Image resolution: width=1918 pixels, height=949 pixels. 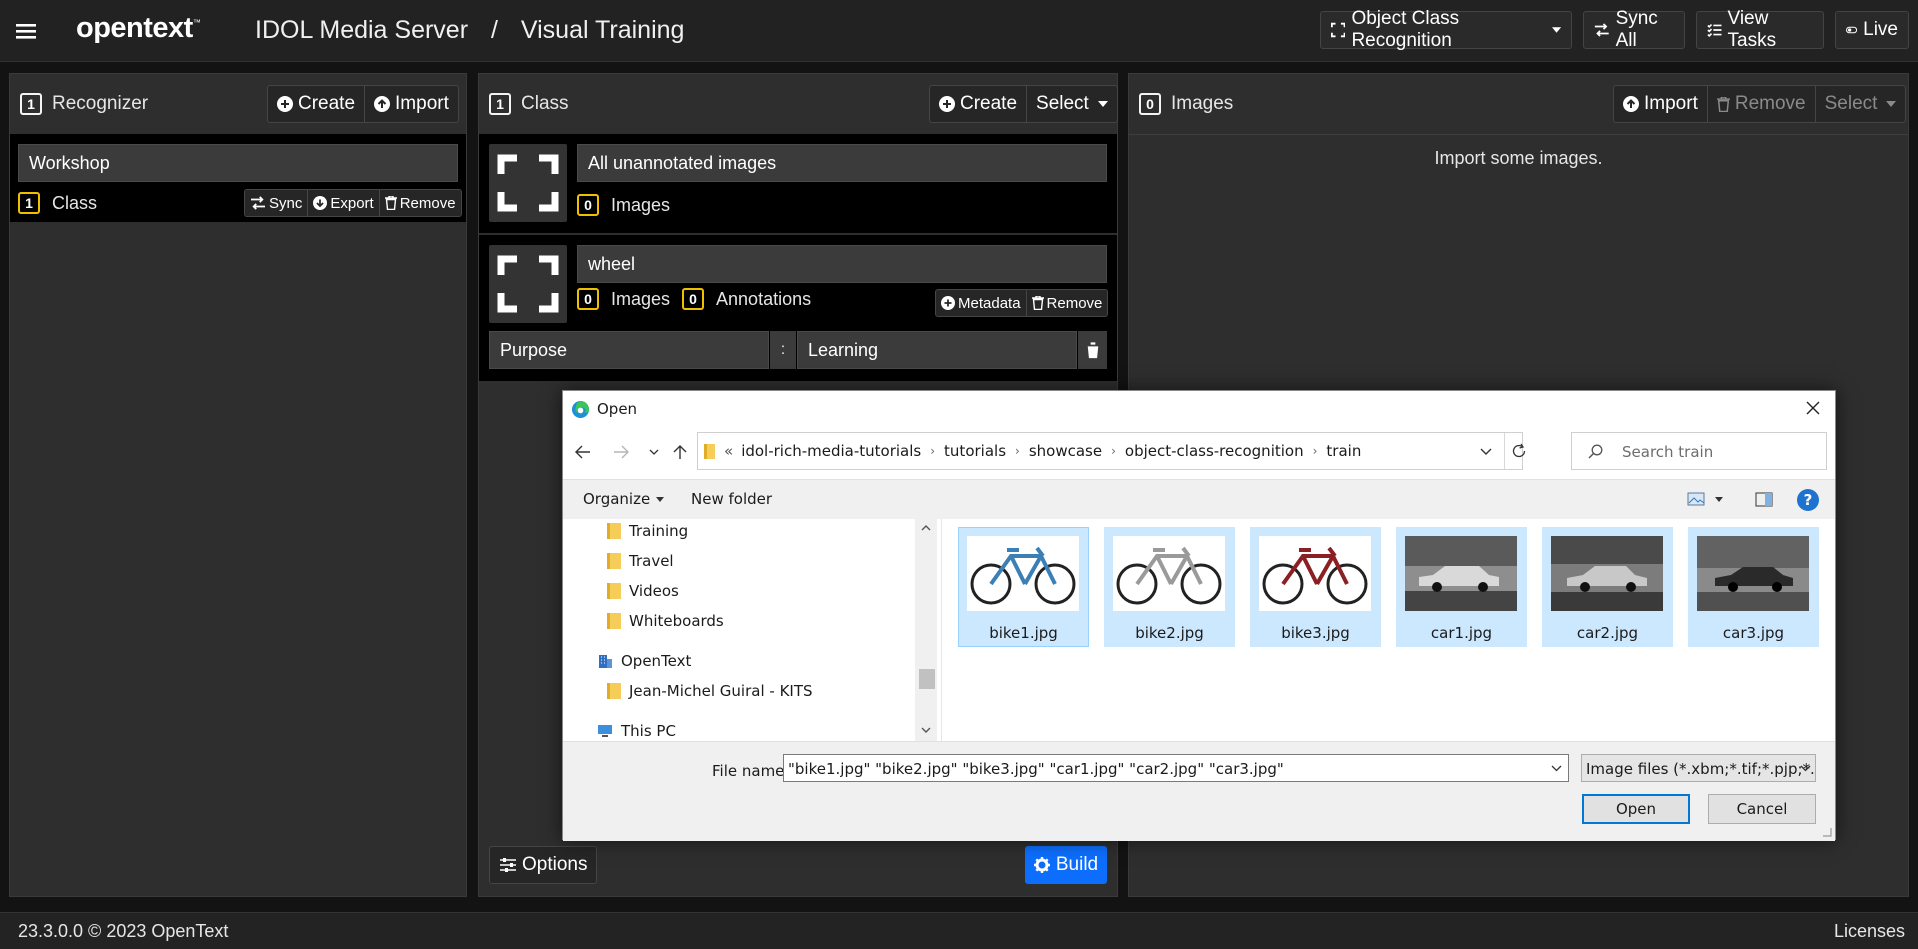 What do you see at coordinates (979, 104) in the screenshot?
I see `create-class-button: Create` at bounding box center [979, 104].